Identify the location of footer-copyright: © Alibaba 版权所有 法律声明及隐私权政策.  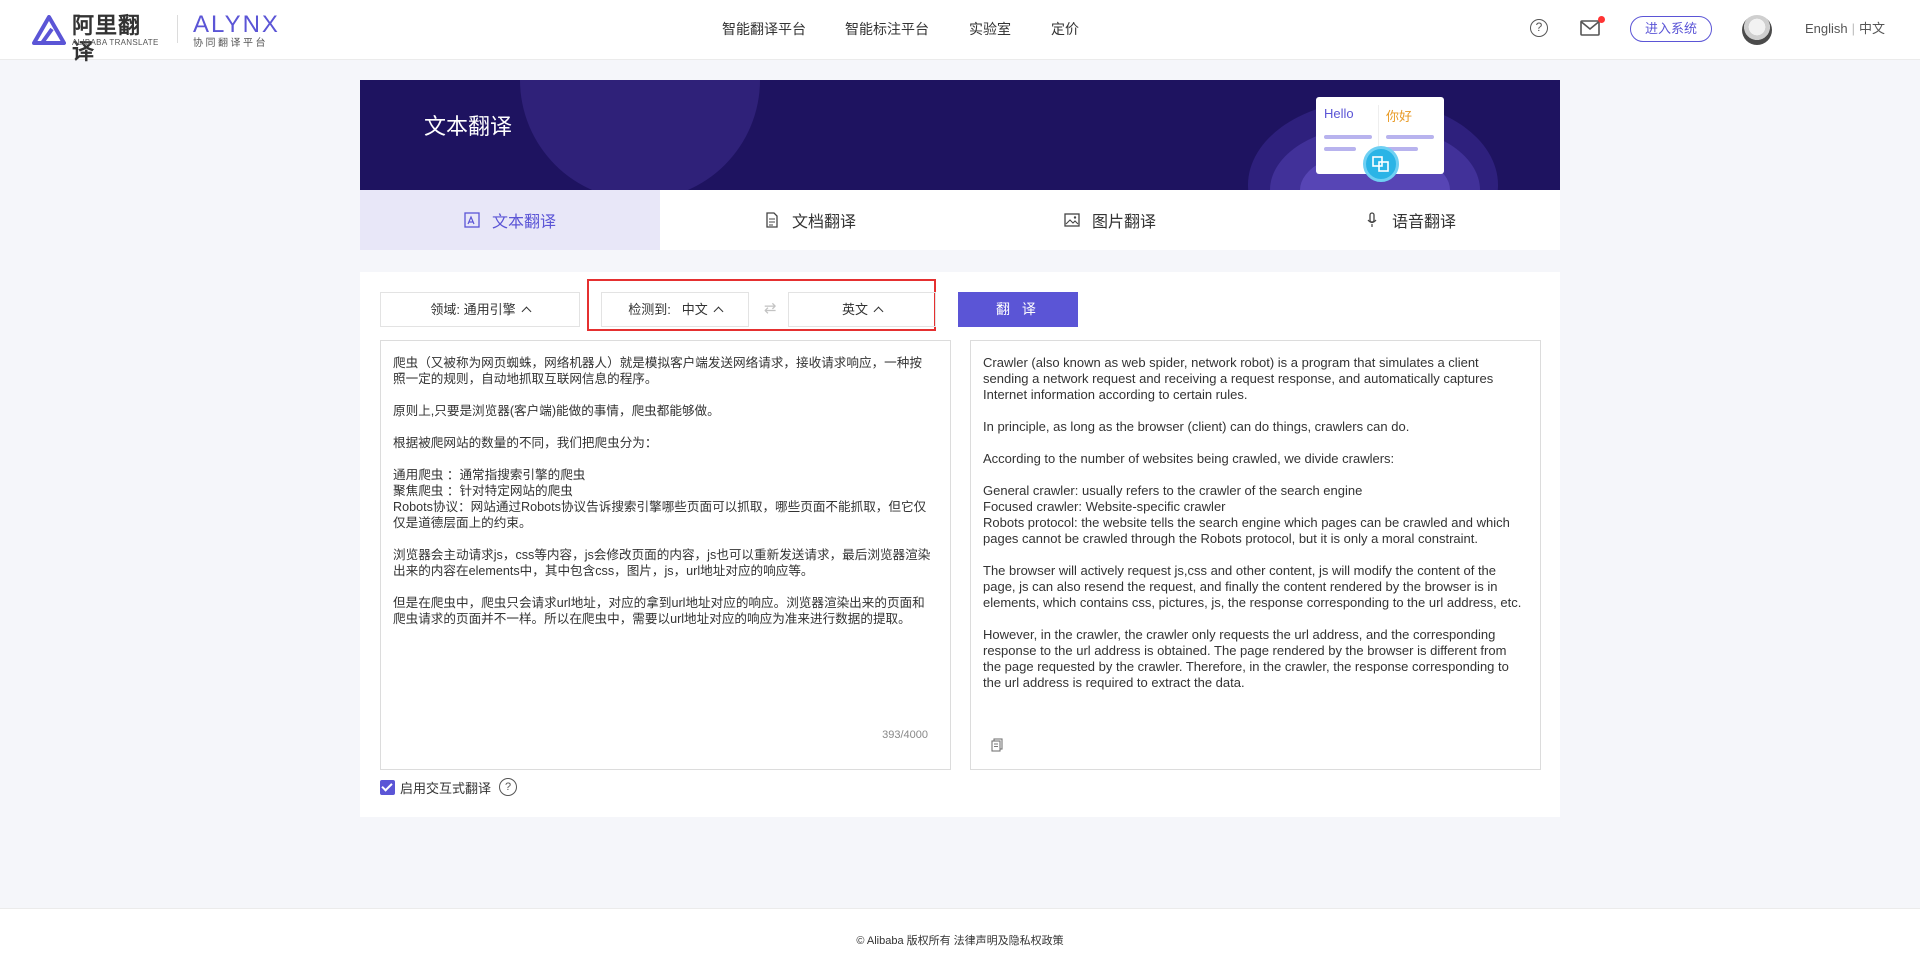
(960, 941).